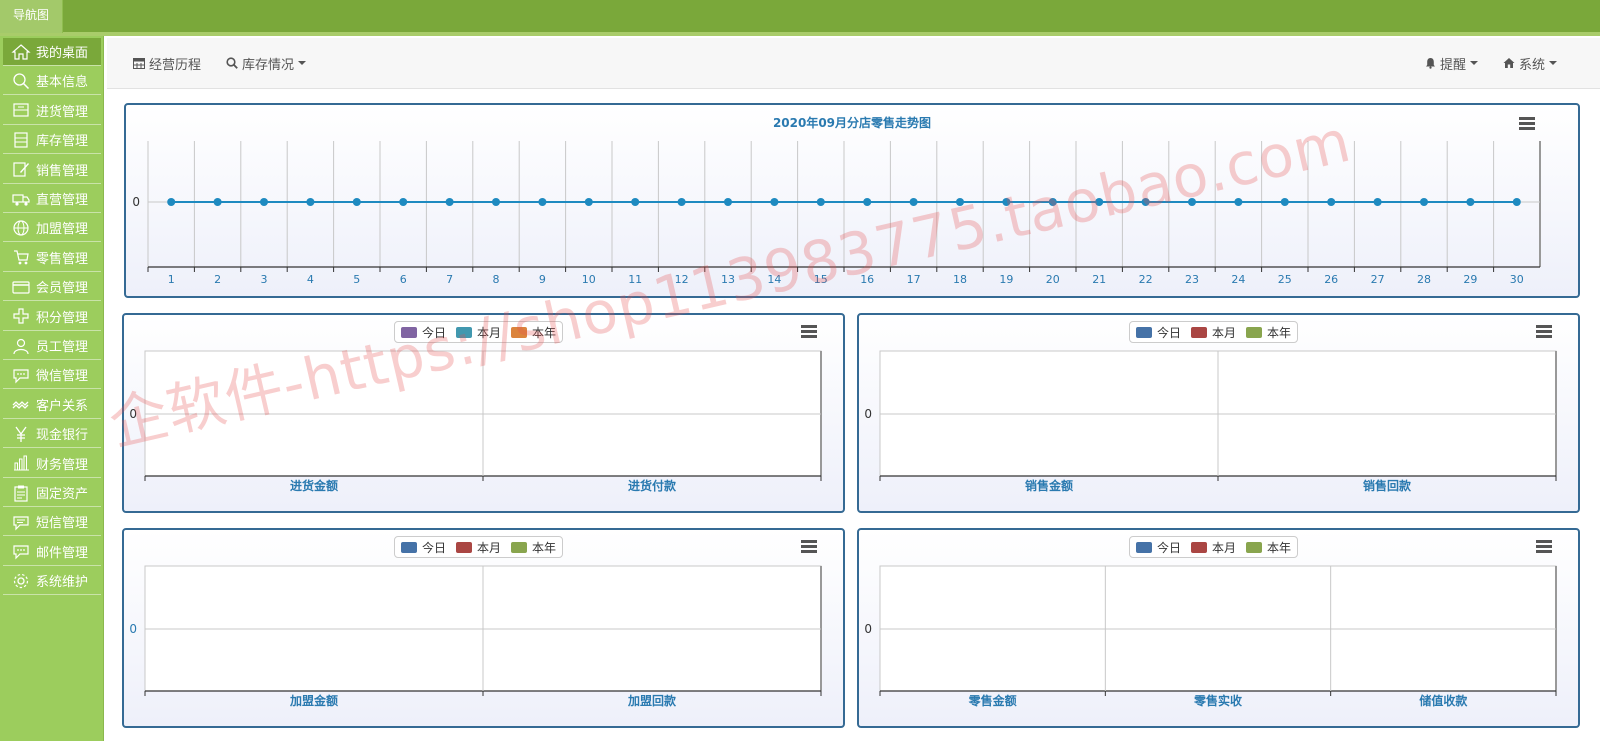  I want to click on bar-chart: 0 加盟金额 加盟回款, so click(475, 636).